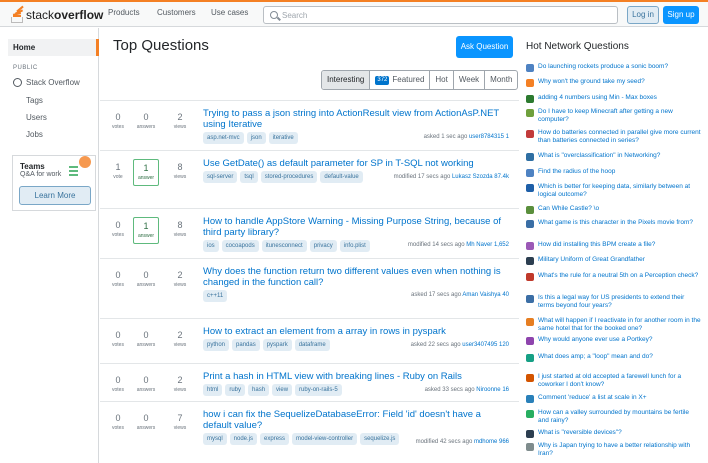 The width and height of the screenshot is (708, 463). Describe the element at coordinates (36, 117) in the screenshot. I see `sidebar-item-users: Users` at that location.